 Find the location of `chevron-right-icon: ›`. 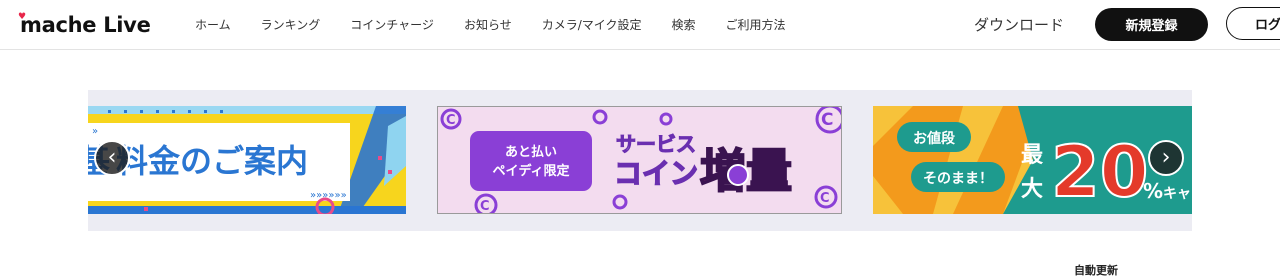

chevron-right-icon: › is located at coordinates (1166, 157).